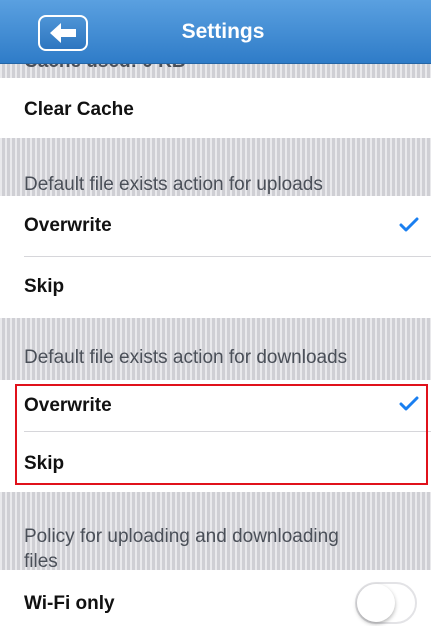 The height and width of the screenshot is (626, 431). Describe the element at coordinates (215, 226) in the screenshot. I see `uploads-overwrite-row: Overwrite` at that location.